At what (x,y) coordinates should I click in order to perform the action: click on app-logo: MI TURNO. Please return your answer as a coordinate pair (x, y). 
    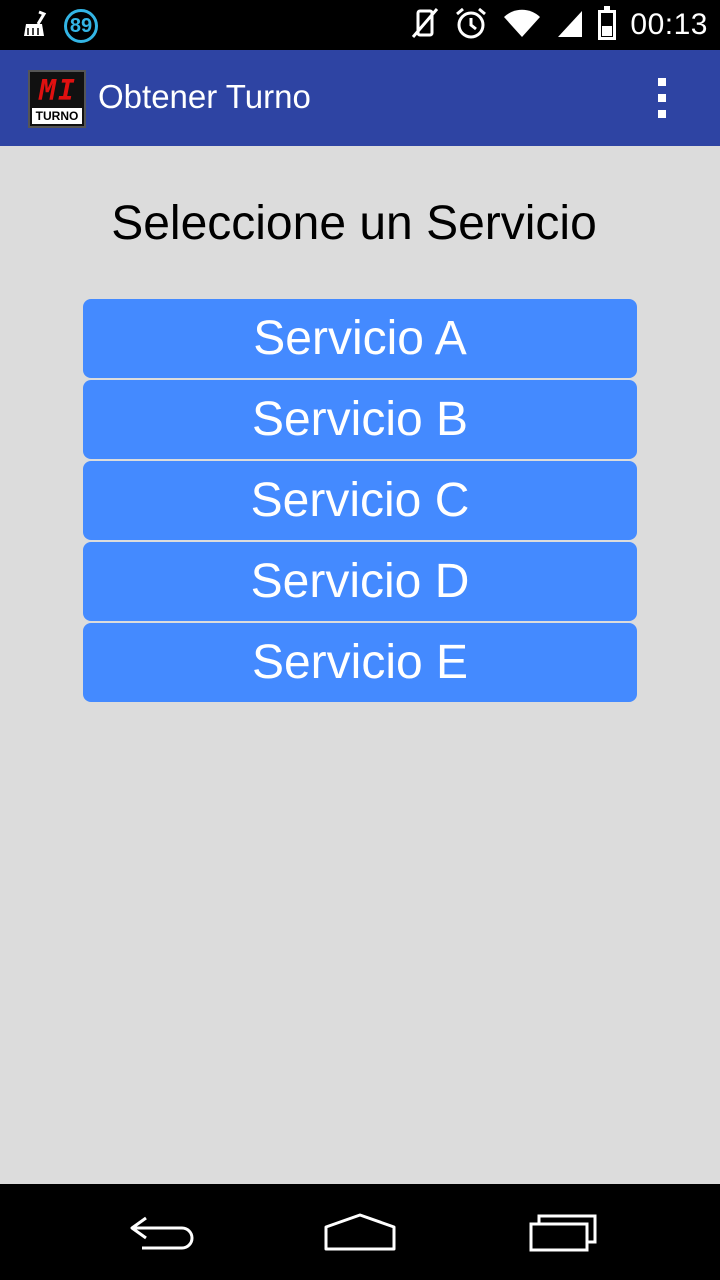
    Looking at the image, I should click on (57, 99).